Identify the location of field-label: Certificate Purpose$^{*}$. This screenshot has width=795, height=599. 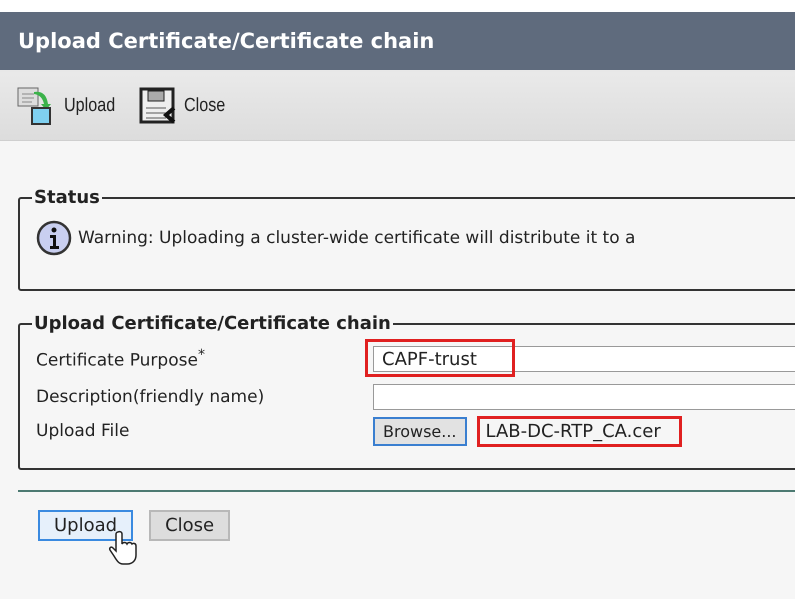
(121, 359).